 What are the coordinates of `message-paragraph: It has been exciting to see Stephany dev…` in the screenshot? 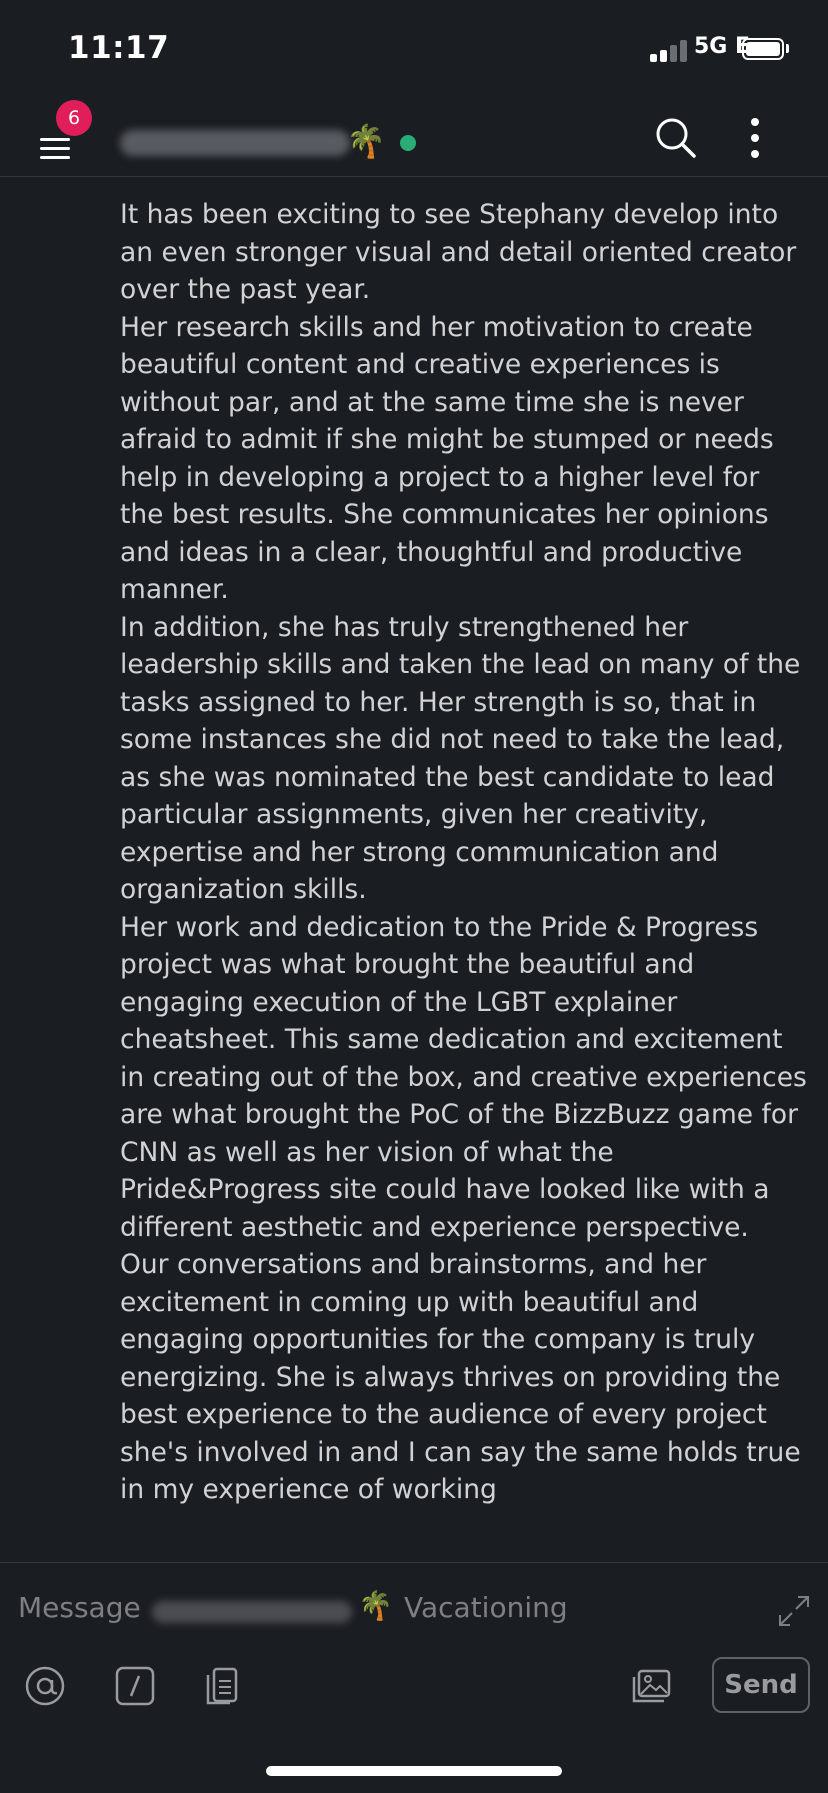 It's located at (458, 252).